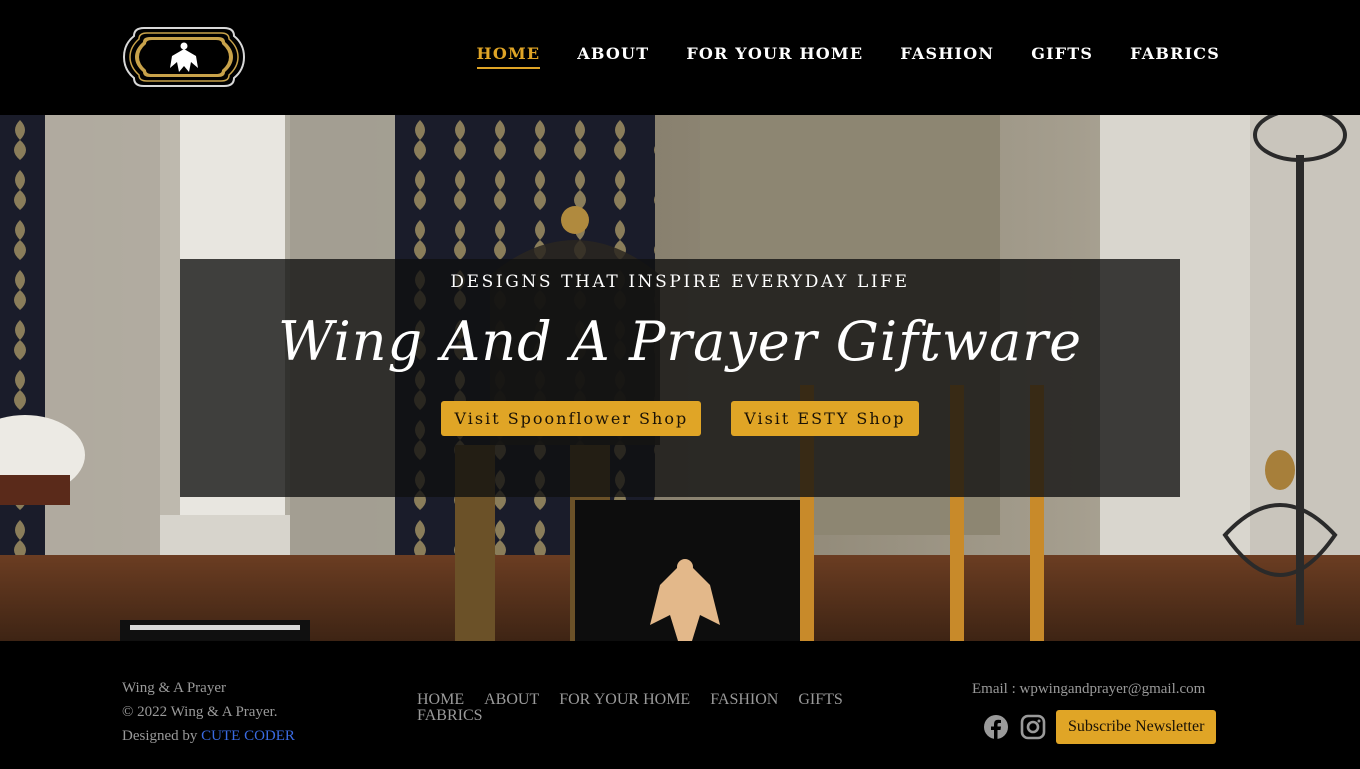  What do you see at coordinates (624, 699) in the screenshot?
I see `footer-nav-for-your-home: FOR YOUR HOME` at bounding box center [624, 699].